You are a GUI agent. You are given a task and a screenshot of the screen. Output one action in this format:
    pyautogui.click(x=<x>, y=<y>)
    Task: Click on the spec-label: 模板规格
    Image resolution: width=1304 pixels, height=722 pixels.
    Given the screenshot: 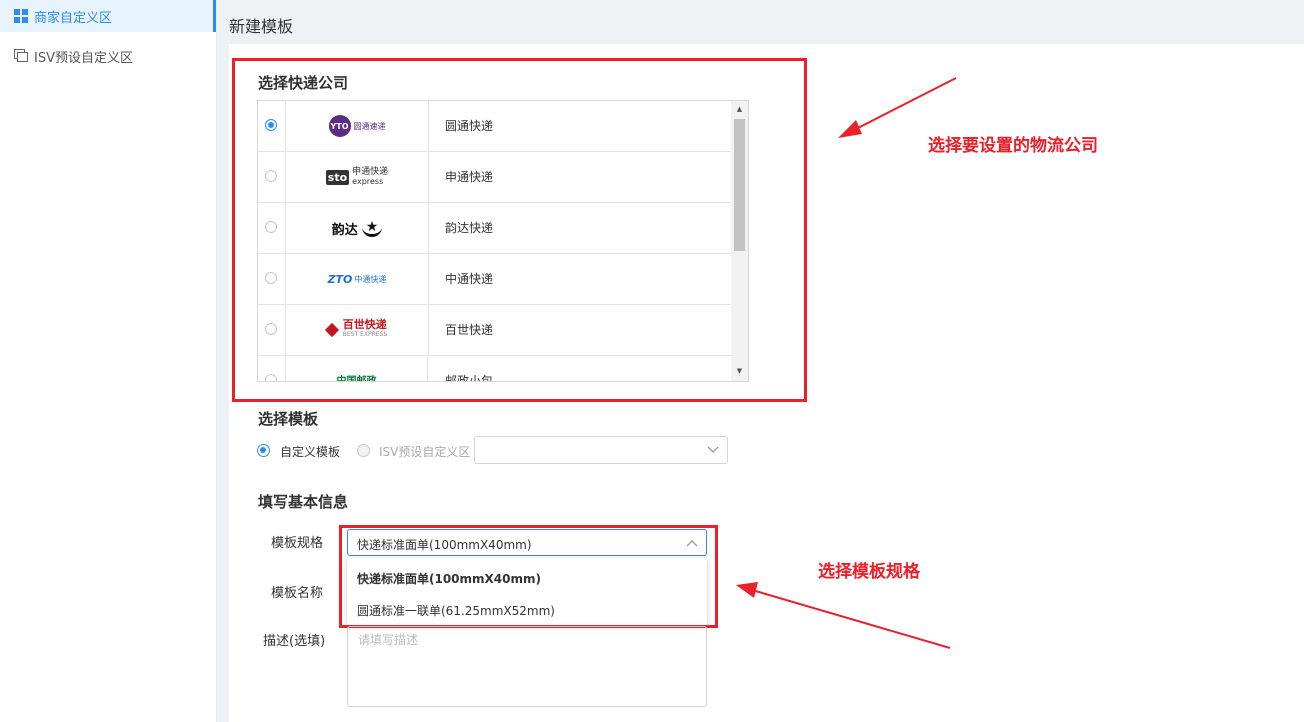 What is the action you would take?
    pyautogui.click(x=297, y=543)
    